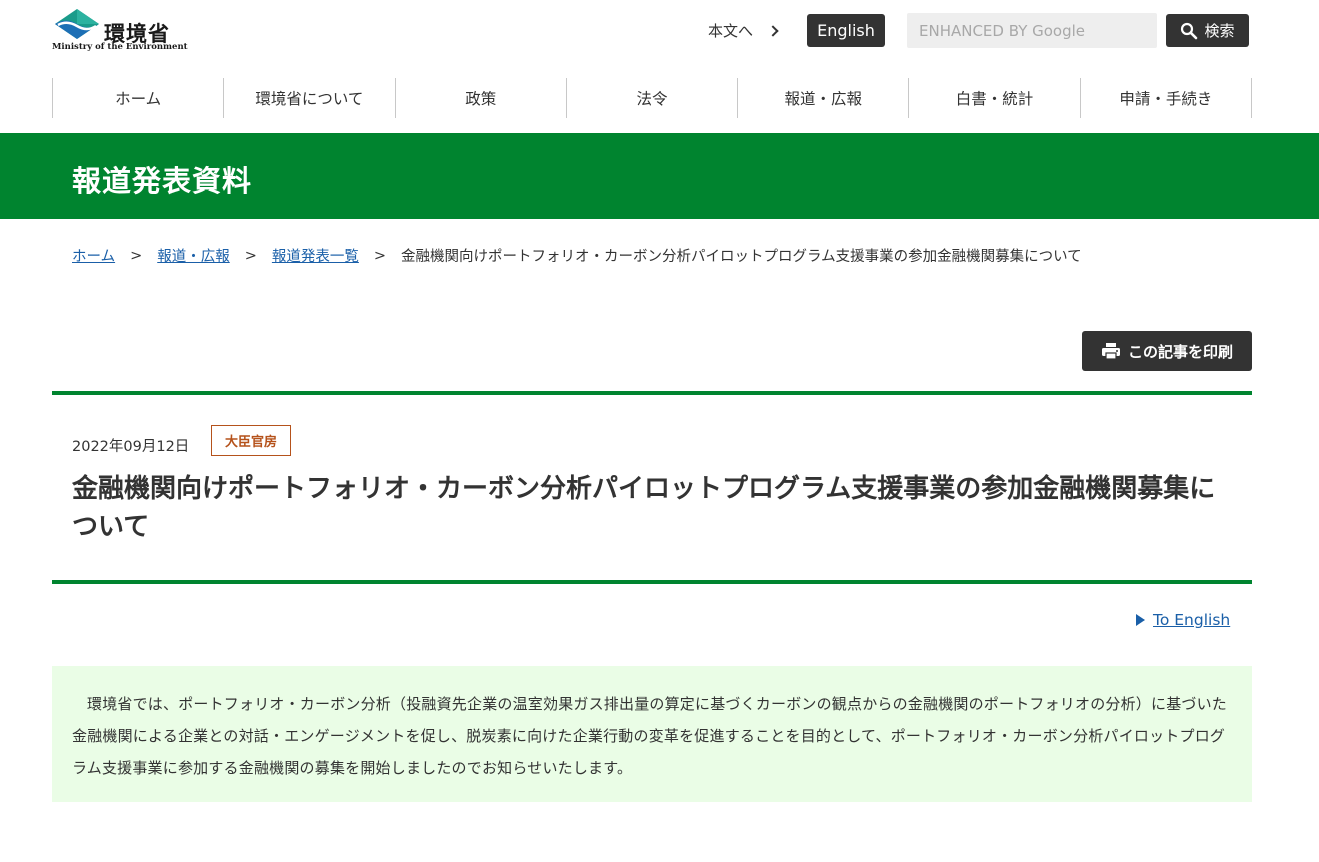 This screenshot has width=1319, height=862. I want to click on article-bottom-rule, so click(652, 582).